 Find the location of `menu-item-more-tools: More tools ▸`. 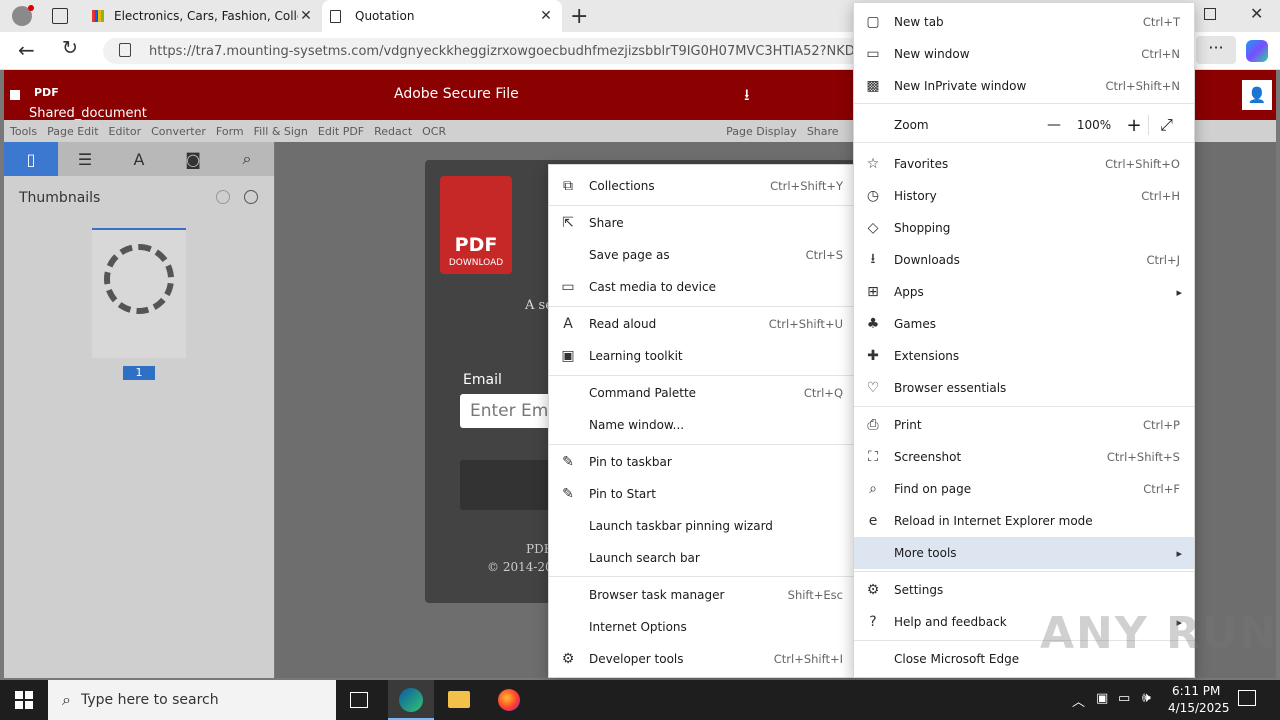

menu-item-more-tools: More tools ▸ is located at coordinates (1024, 553).